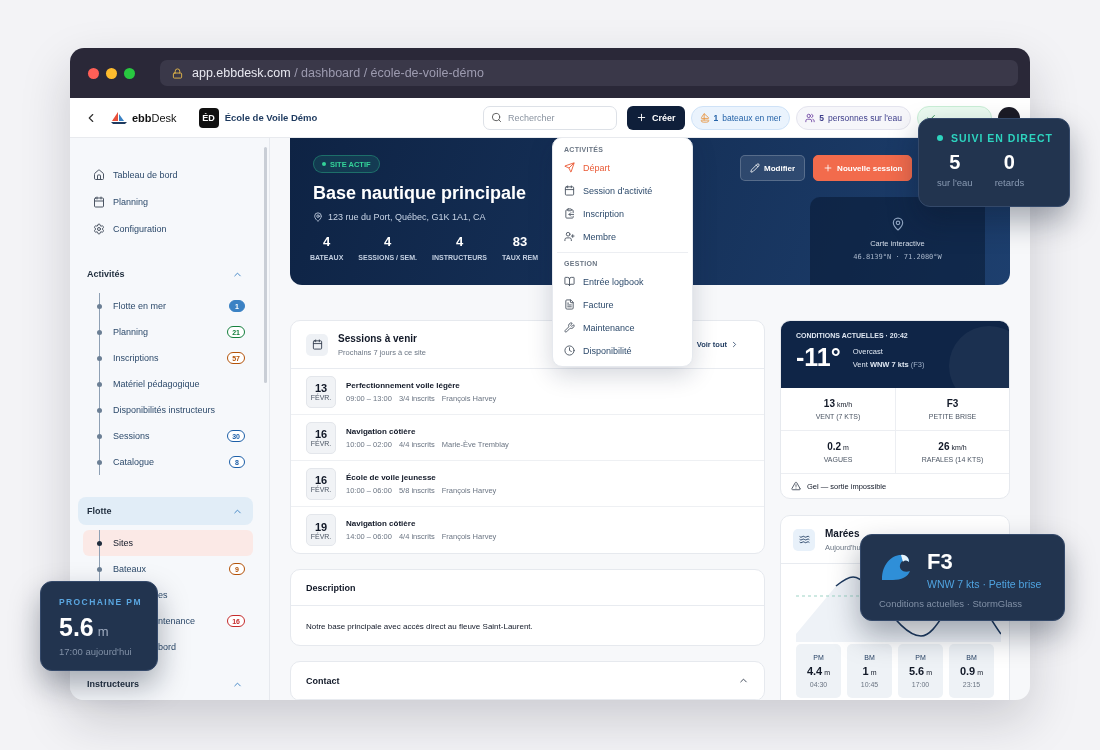  Describe the element at coordinates (84, 627) in the screenshot. I see `next-tide-height: 5.6 m` at that location.